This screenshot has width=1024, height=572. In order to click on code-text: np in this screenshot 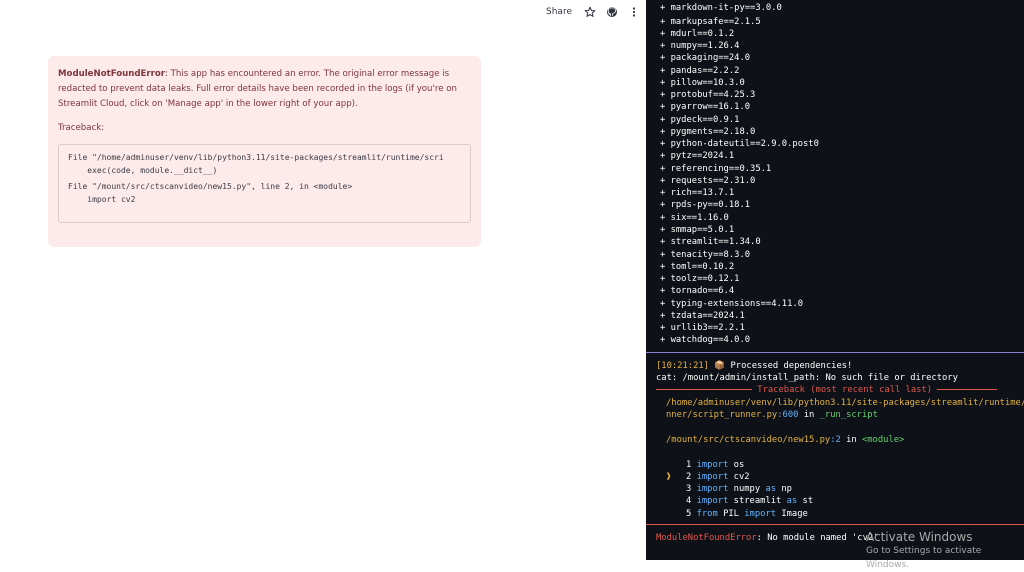, I will do `click(784, 489)`.